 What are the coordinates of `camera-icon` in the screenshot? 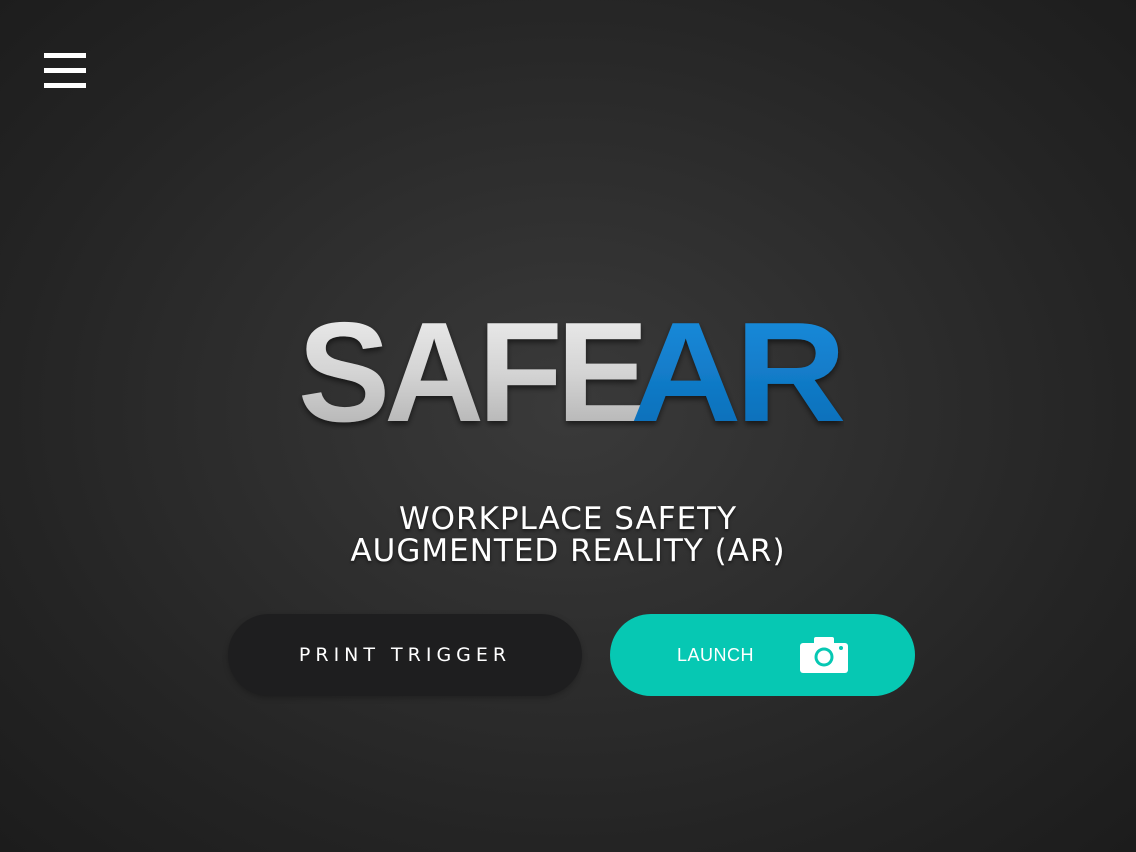 It's located at (824, 655).